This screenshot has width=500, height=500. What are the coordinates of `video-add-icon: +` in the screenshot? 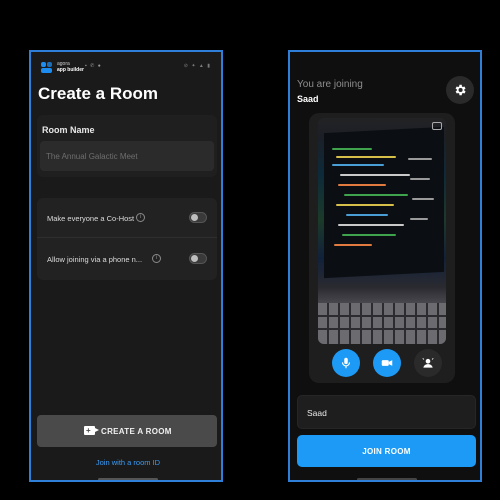 It's located at (91, 430).